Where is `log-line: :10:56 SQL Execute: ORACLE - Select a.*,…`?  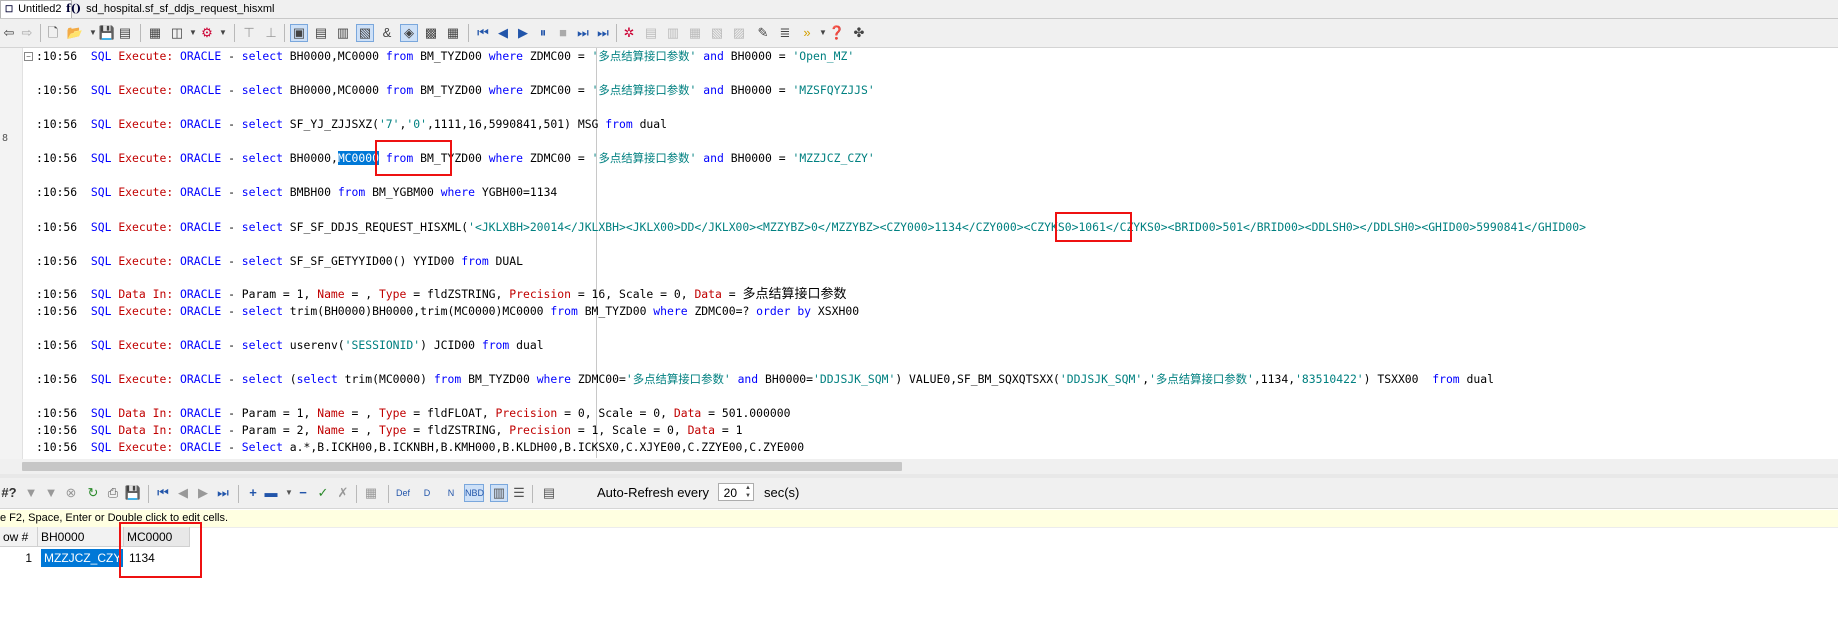 log-line: :10:56 SQL Execute: ORACLE - Select a.*,… is located at coordinates (420, 447).